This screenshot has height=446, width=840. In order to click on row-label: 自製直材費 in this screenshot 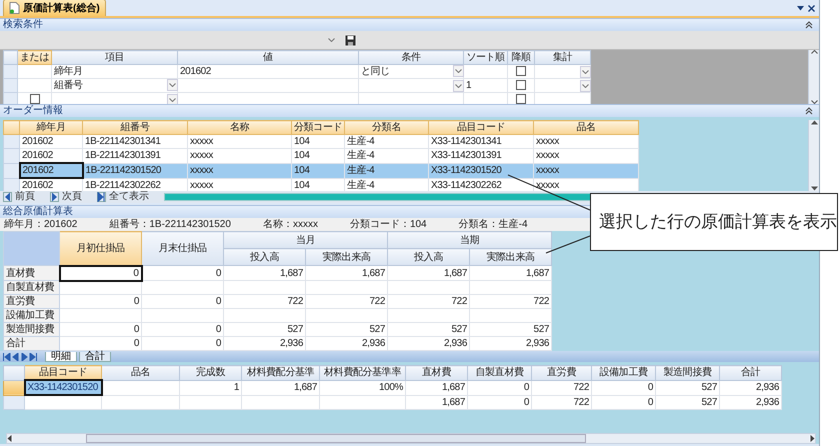, I will do `click(30, 287)`.